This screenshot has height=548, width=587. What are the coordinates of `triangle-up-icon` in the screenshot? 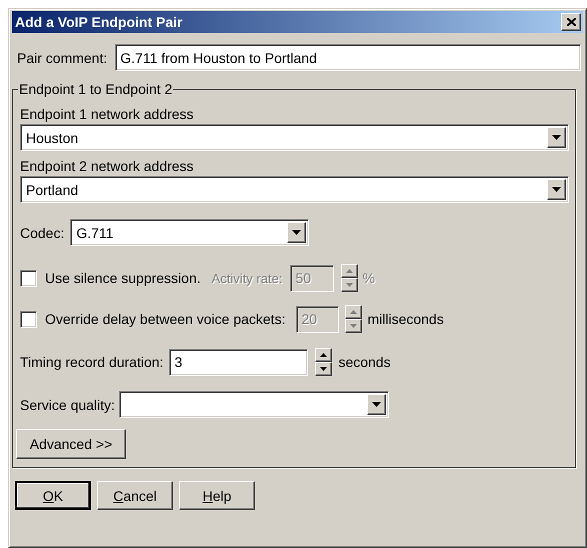 It's located at (324, 355).